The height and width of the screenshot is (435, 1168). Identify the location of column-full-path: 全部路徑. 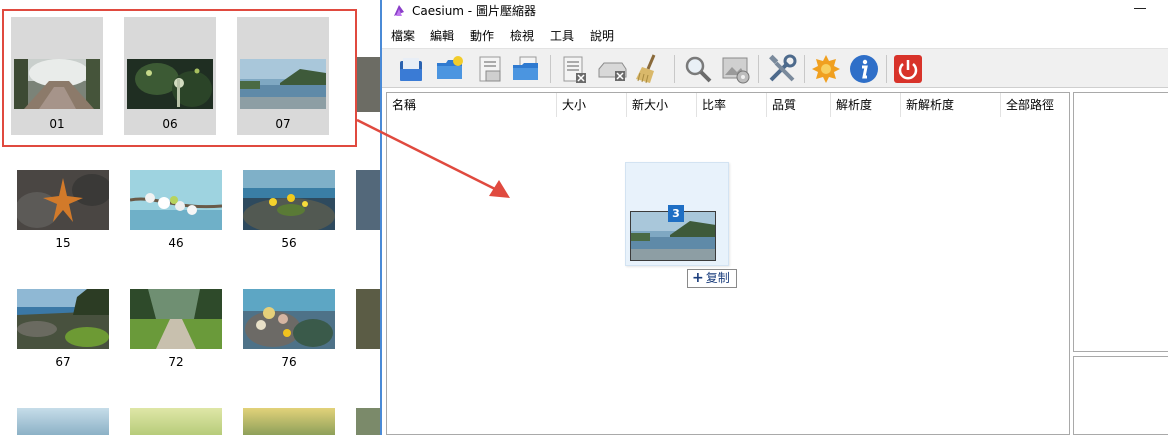
(1035, 105).